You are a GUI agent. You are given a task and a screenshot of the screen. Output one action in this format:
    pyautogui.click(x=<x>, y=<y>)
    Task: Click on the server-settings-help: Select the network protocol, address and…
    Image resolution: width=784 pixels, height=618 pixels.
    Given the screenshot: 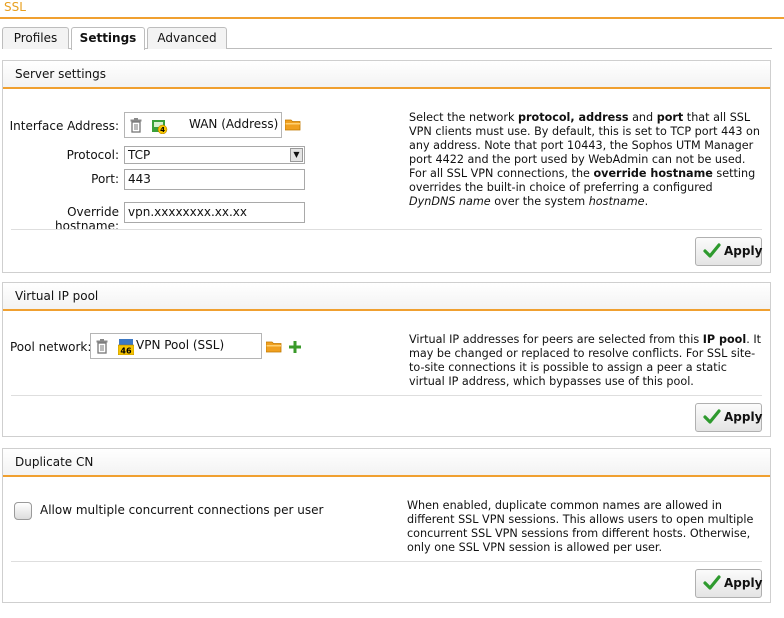 What is the action you would take?
    pyautogui.click(x=584, y=159)
    